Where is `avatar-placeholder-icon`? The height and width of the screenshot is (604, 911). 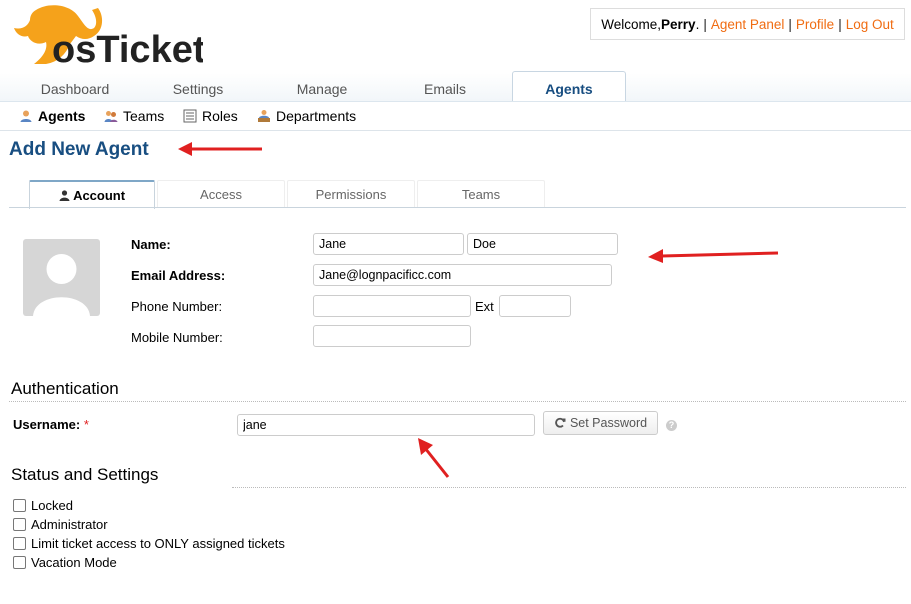
avatar-placeholder-icon is located at coordinates (61, 285).